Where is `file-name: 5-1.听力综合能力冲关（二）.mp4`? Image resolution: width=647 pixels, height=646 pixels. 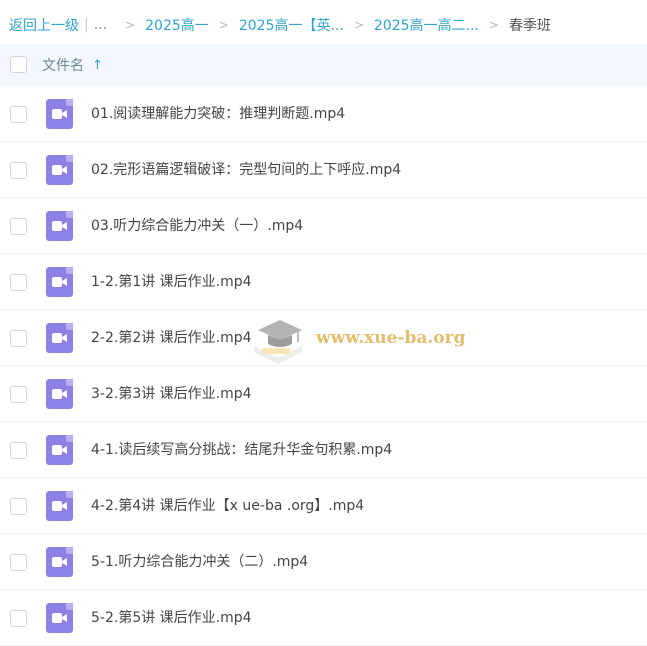 file-name: 5-1.听力综合能力冲关（二）.mp4 is located at coordinates (199, 562).